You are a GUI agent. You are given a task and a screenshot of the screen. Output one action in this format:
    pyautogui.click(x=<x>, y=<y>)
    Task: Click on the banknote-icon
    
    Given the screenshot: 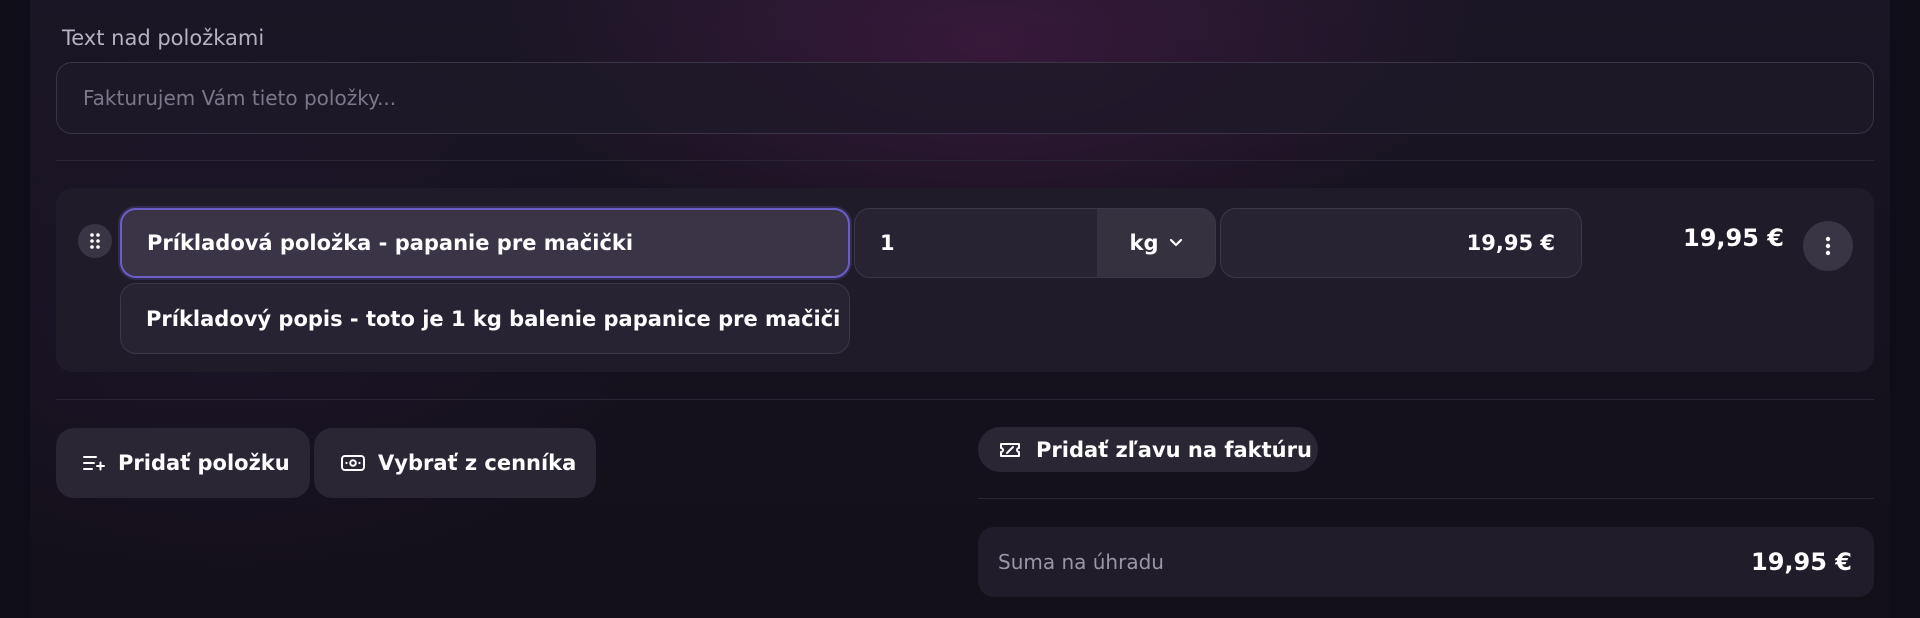 What is the action you would take?
    pyautogui.click(x=353, y=463)
    